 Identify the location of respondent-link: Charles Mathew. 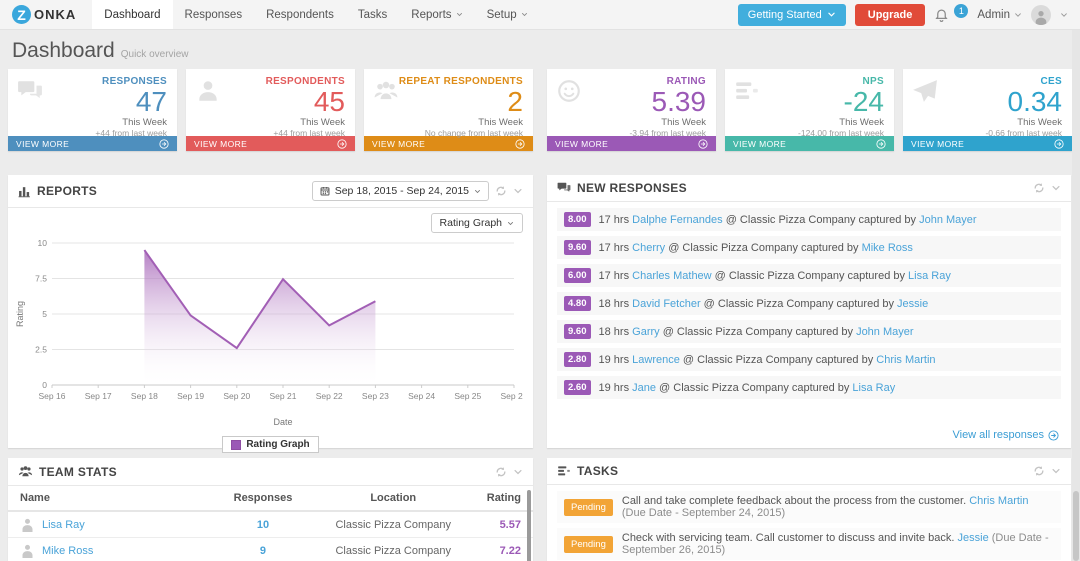
(671, 276).